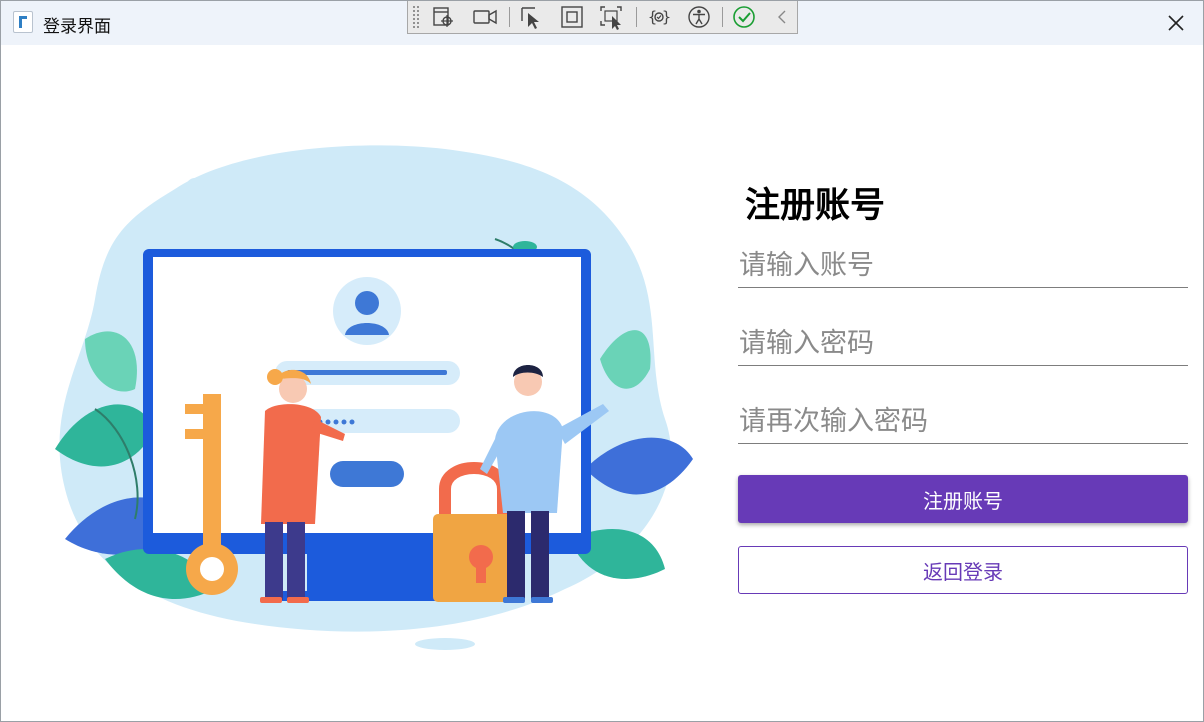 The width and height of the screenshot is (1204, 722). I want to click on accessibility-icon, so click(699, 17).